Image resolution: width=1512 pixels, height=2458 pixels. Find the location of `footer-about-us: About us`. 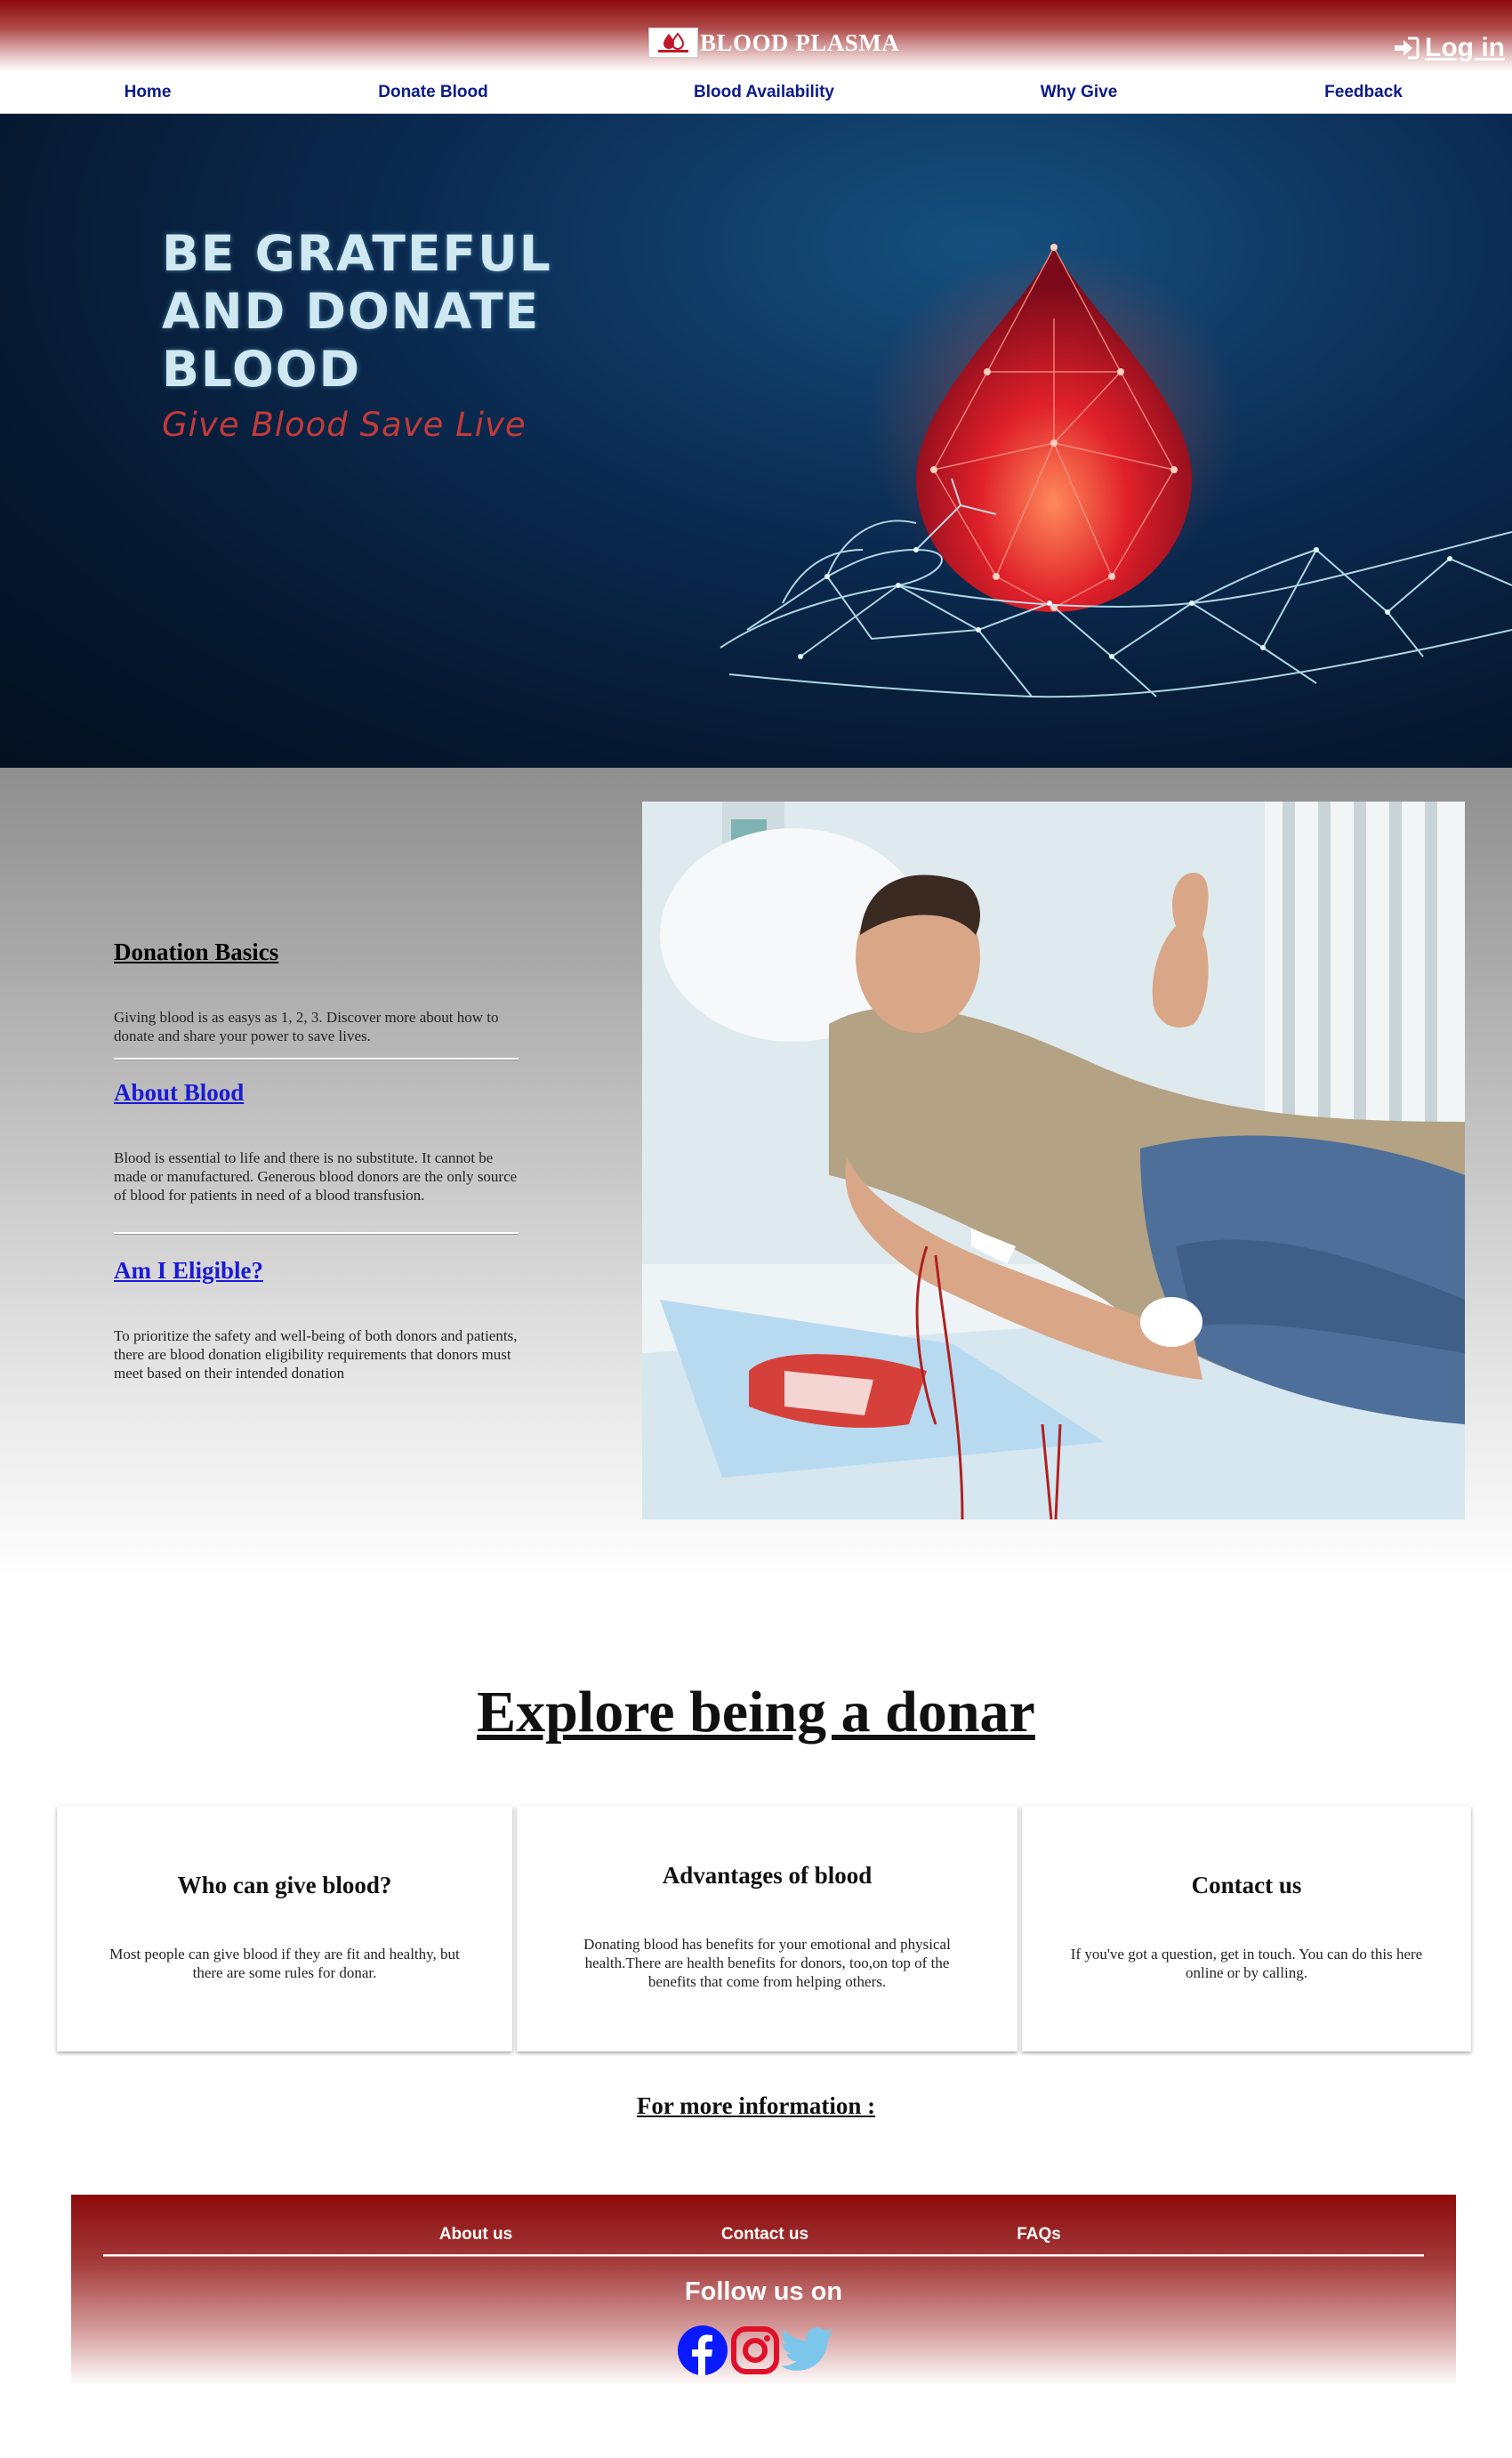

footer-about-us: About us is located at coordinates (475, 2234).